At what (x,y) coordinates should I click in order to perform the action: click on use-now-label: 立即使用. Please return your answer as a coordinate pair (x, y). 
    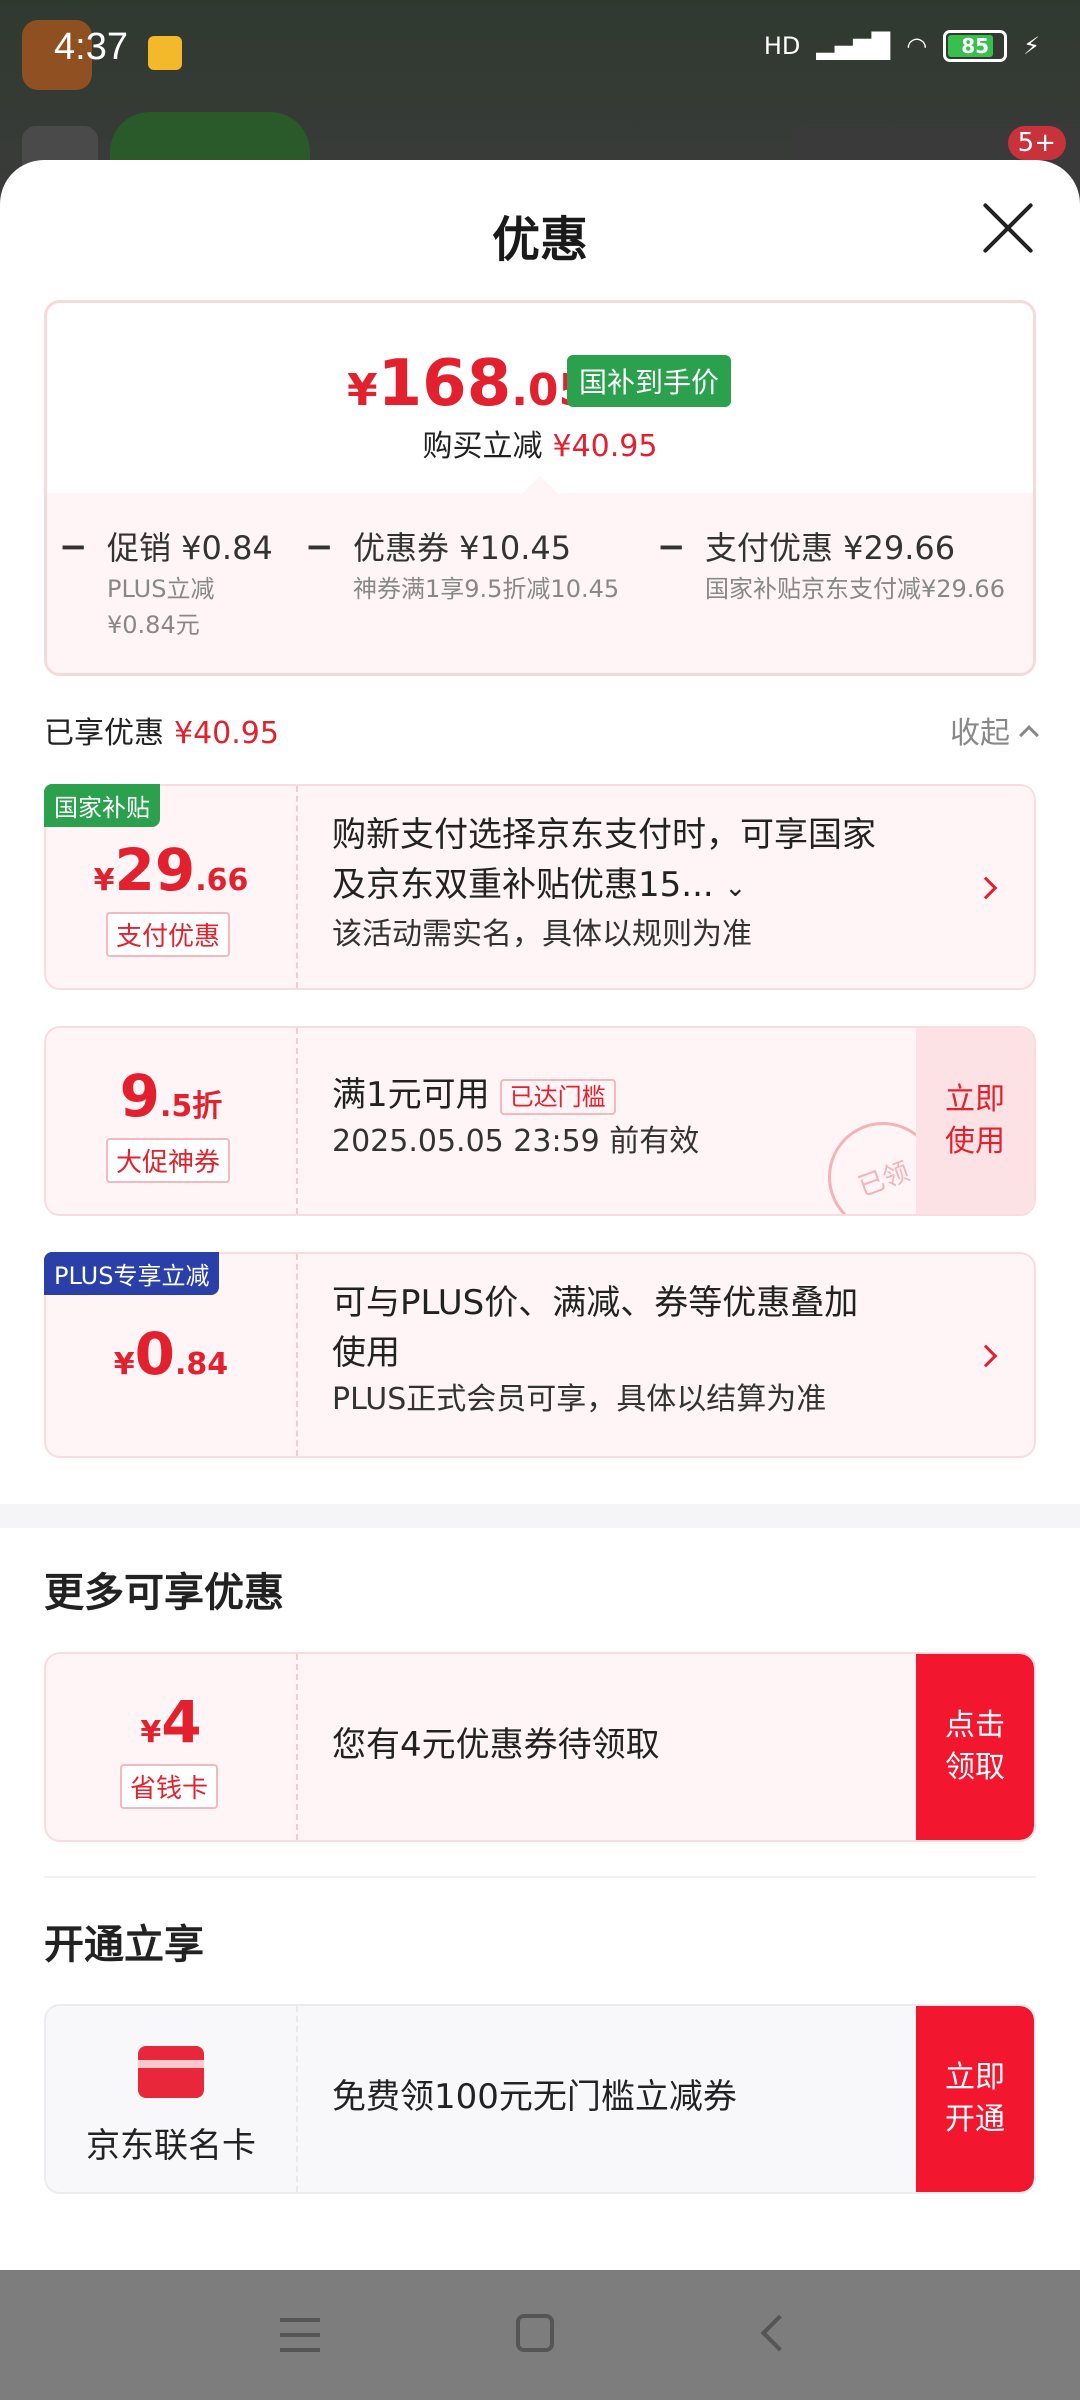
    Looking at the image, I should click on (975, 1120).